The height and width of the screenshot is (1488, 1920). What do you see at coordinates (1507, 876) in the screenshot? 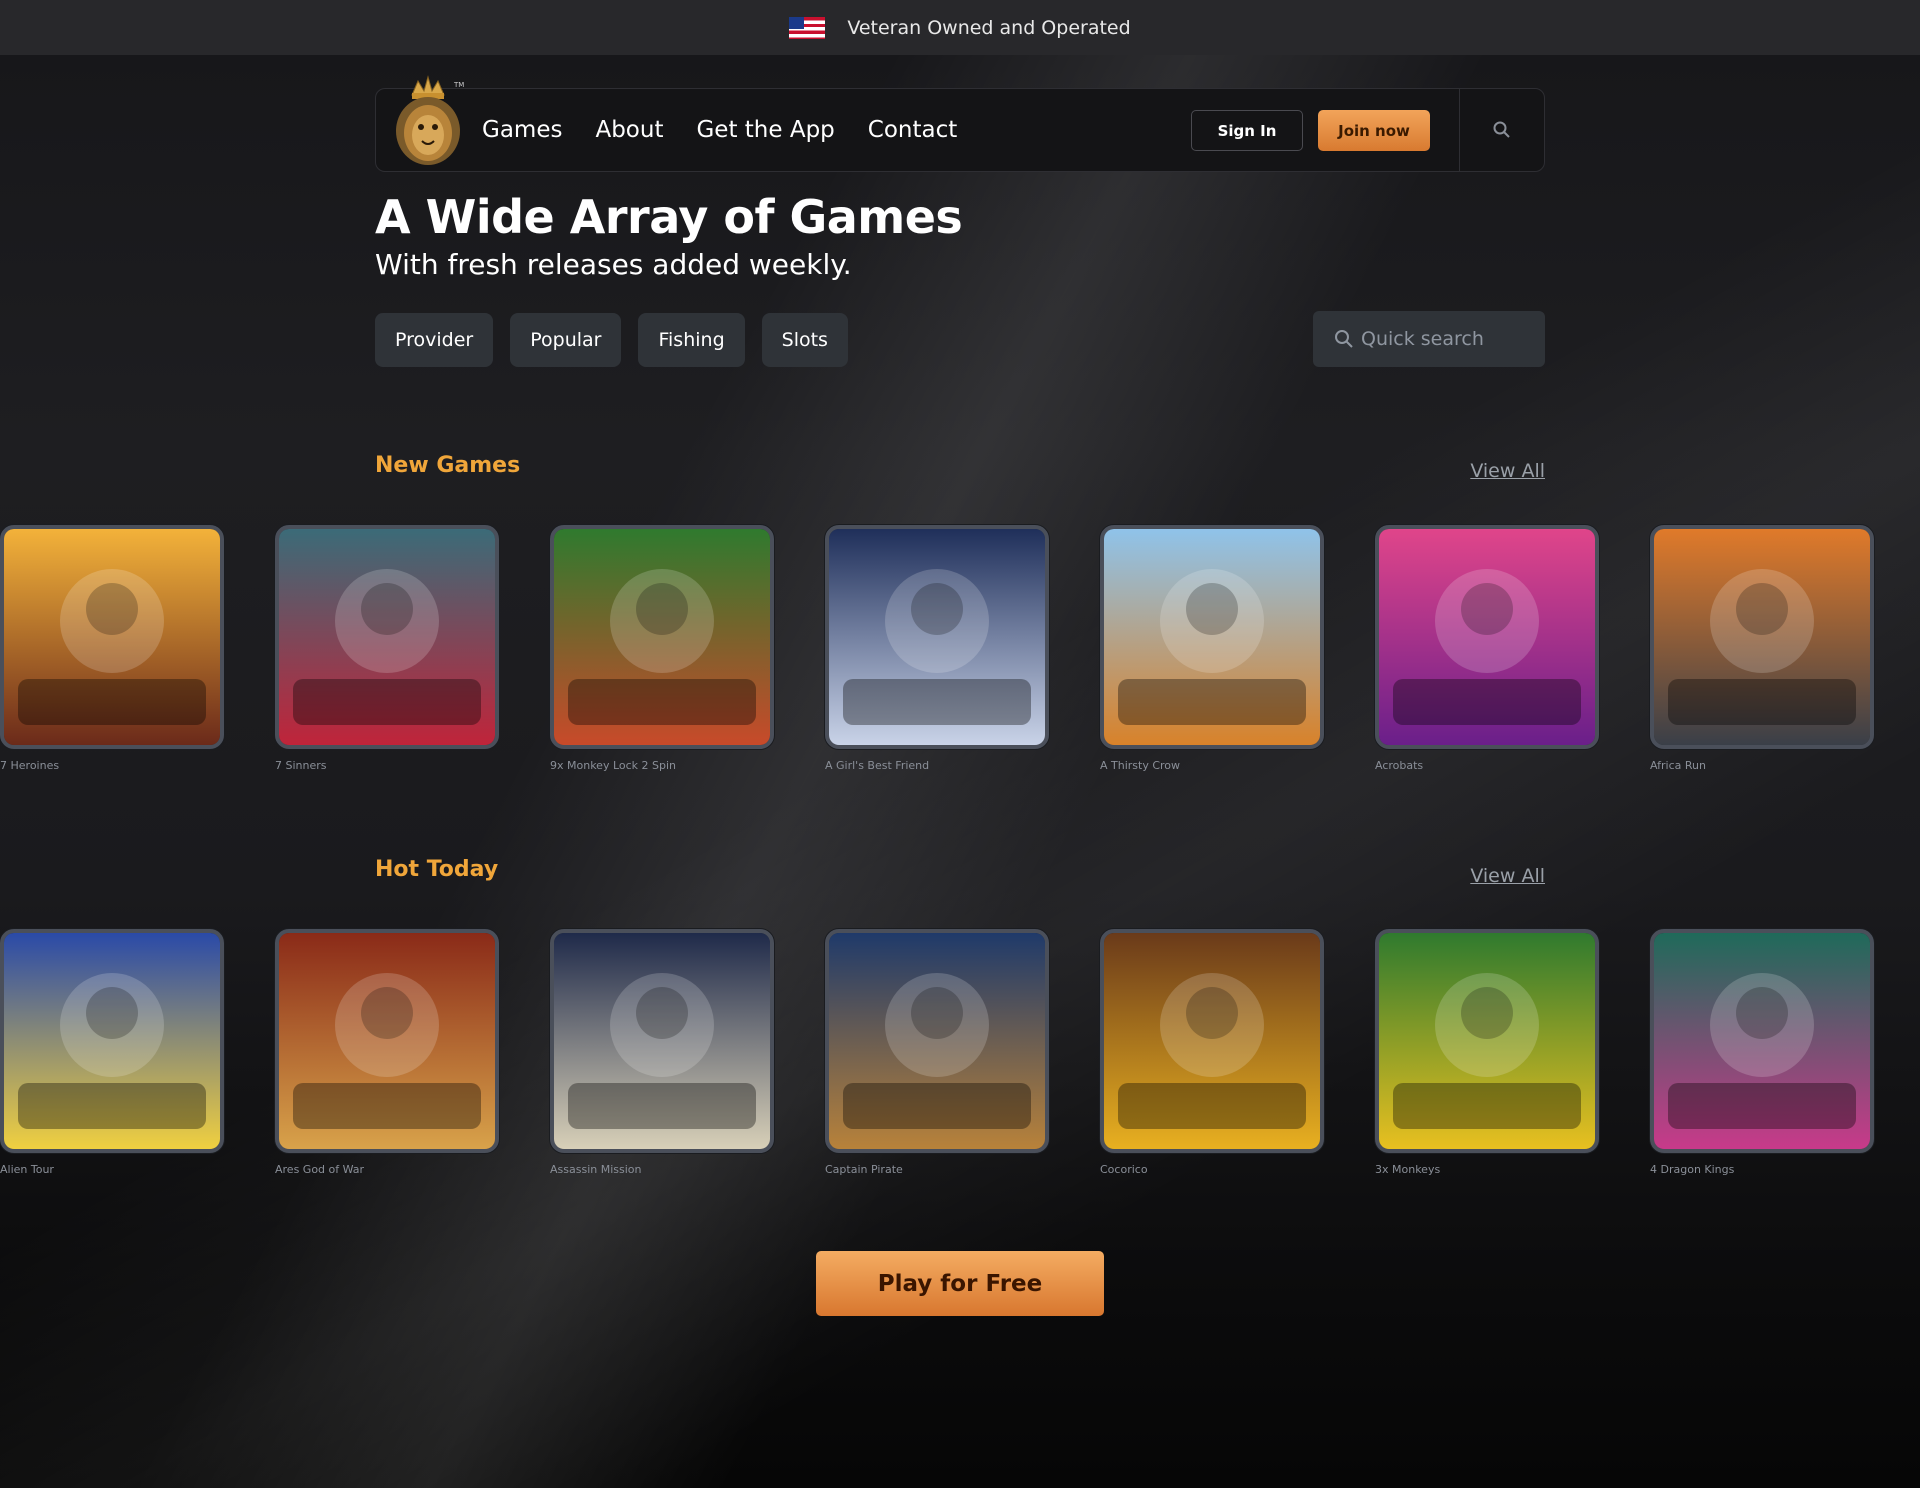
I see `hot-today-view-all-link: View All` at bounding box center [1507, 876].